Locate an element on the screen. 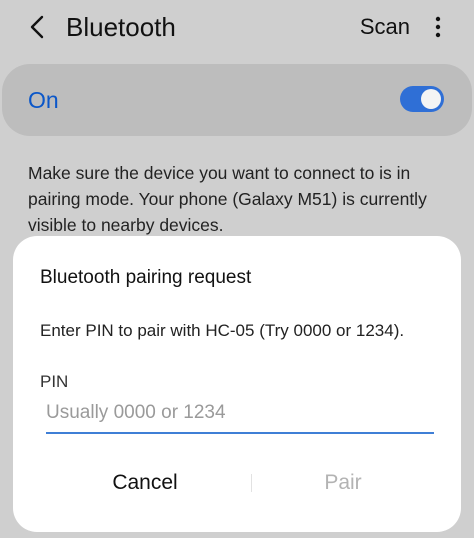 The width and height of the screenshot is (474, 538). page-title: Bluetooth is located at coordinates (121, 27).